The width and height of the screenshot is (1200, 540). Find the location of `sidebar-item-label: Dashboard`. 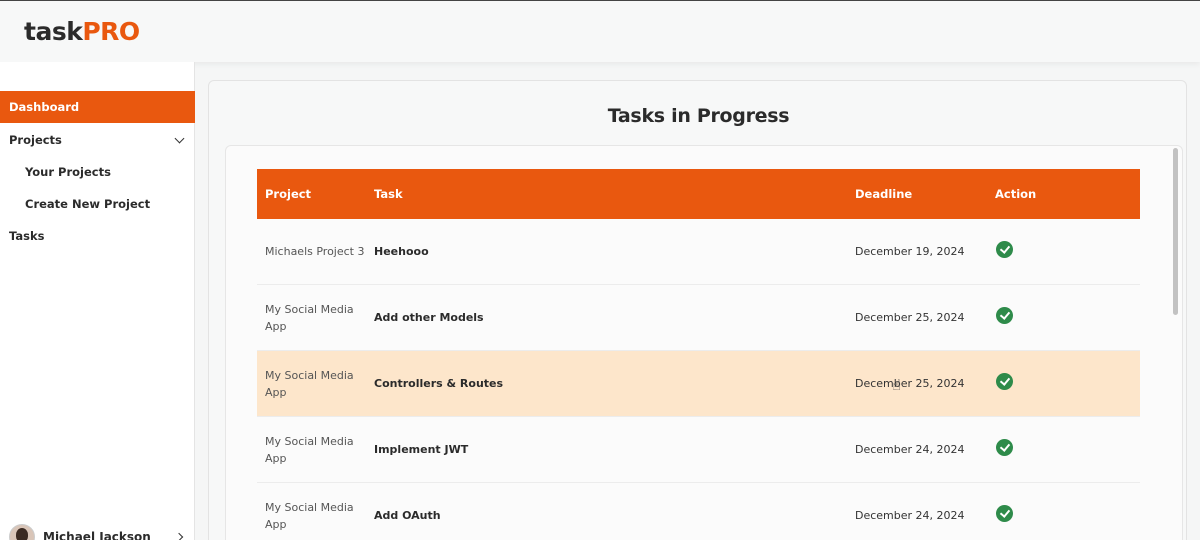

sidebar-item-label: Dashboard is located at coordinates (44, 107).